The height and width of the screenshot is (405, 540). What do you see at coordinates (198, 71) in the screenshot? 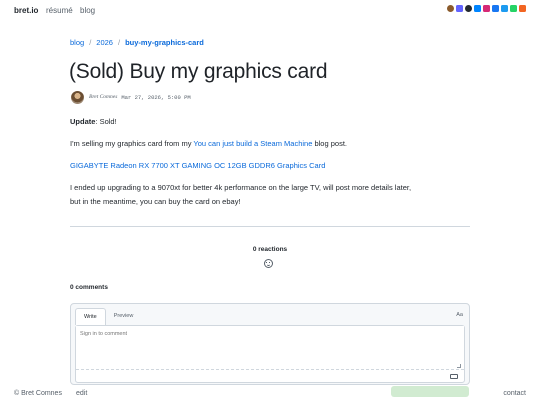
I see `post-title: (Sold) Buy my graphics card` at bounding box center [198, 71].